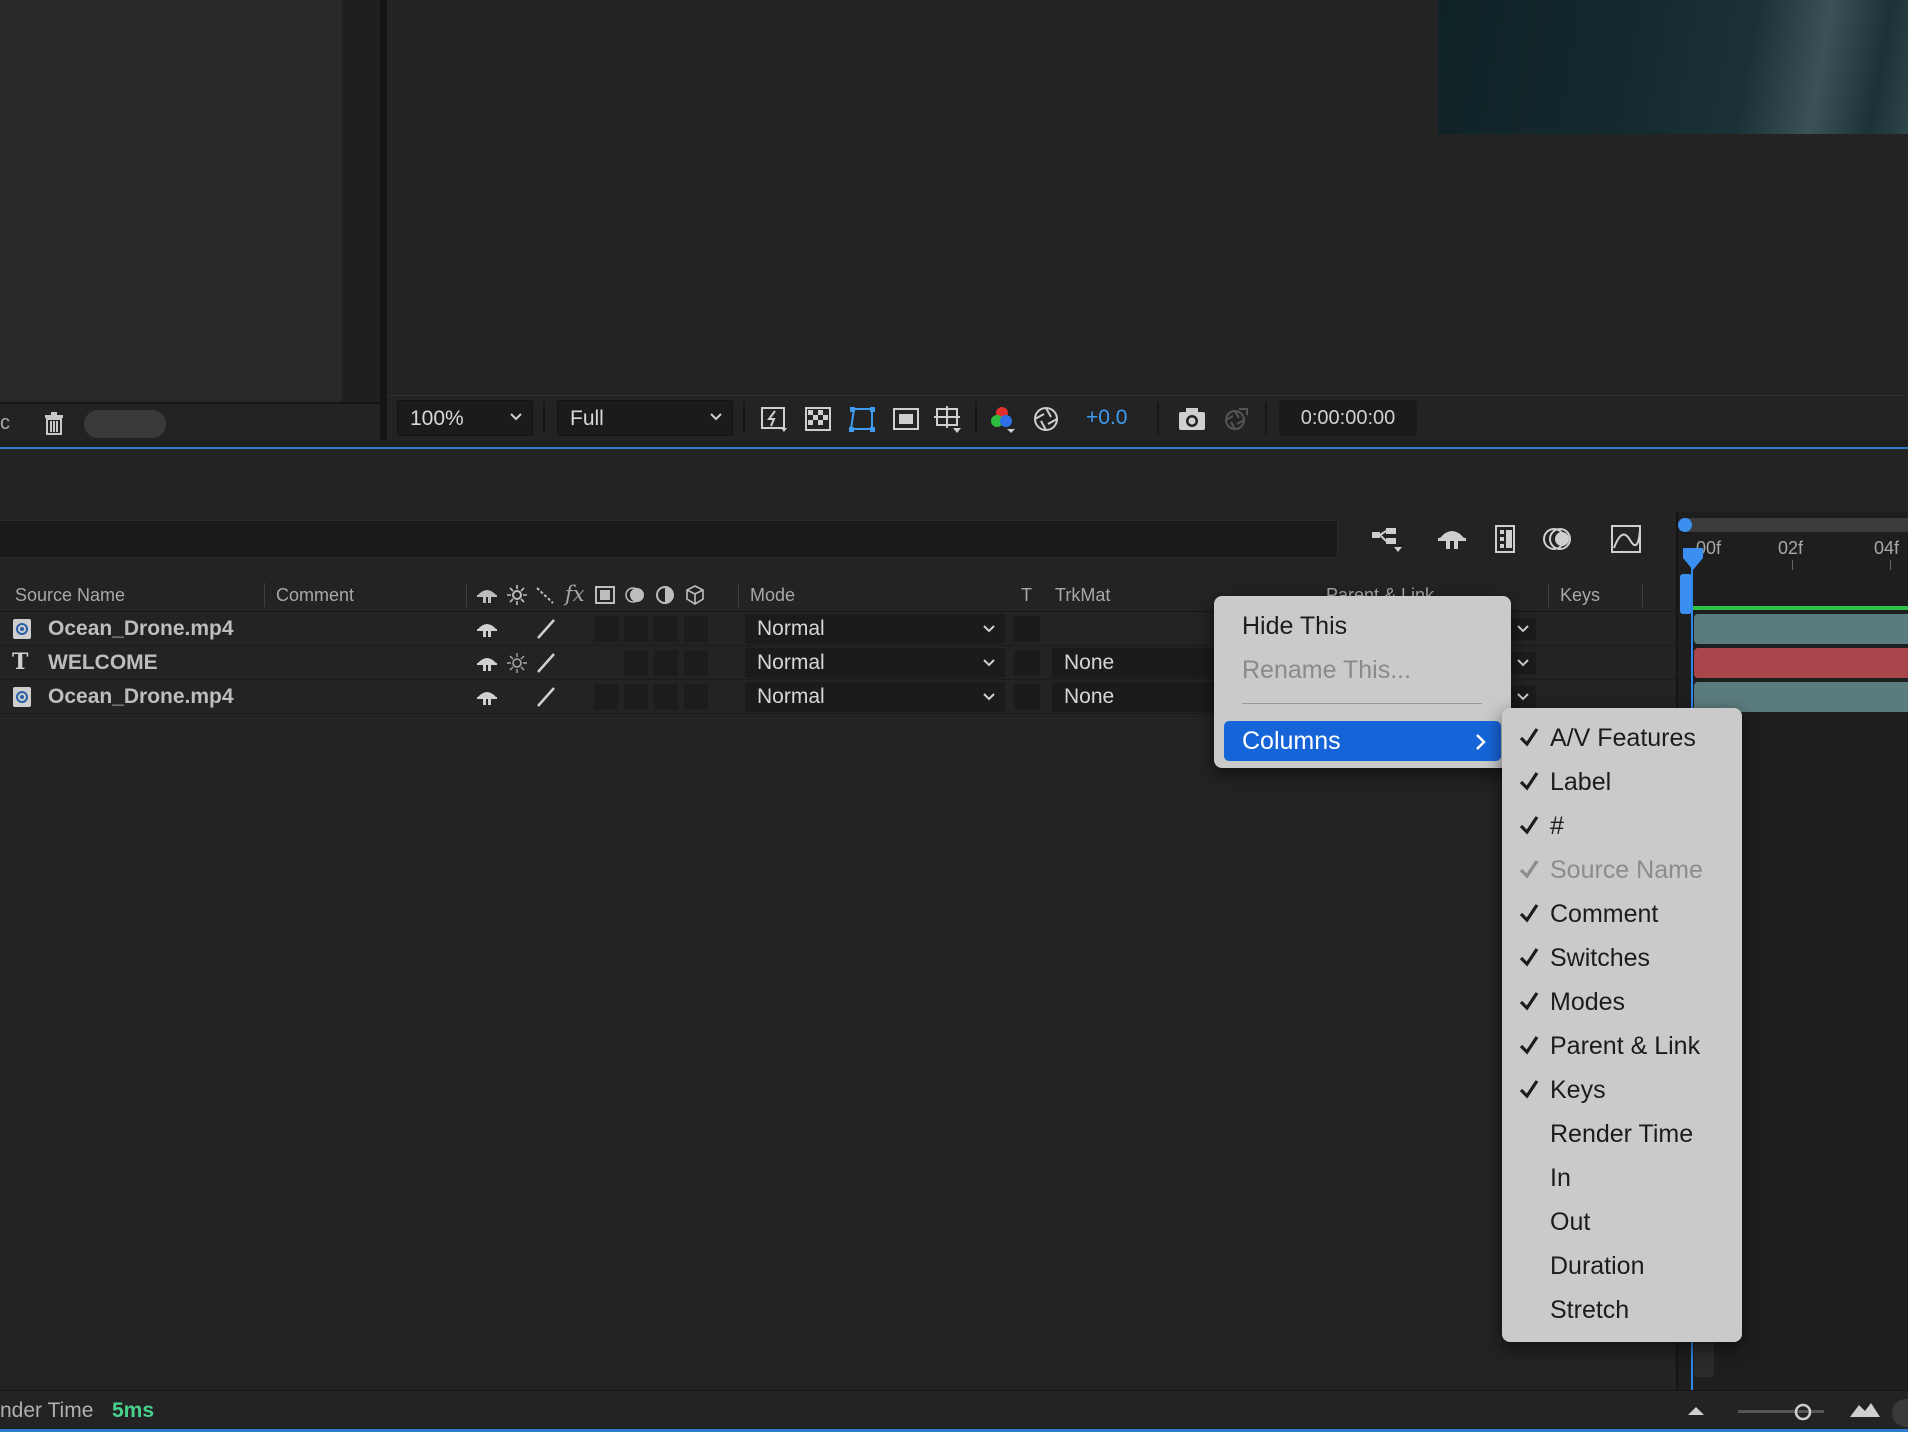 The image size is (1908, 1432). What do you see at coordinates (1236, 419) in the screenshot?
I see `show-snapshot-icon` at bounding box center [1236, 419].